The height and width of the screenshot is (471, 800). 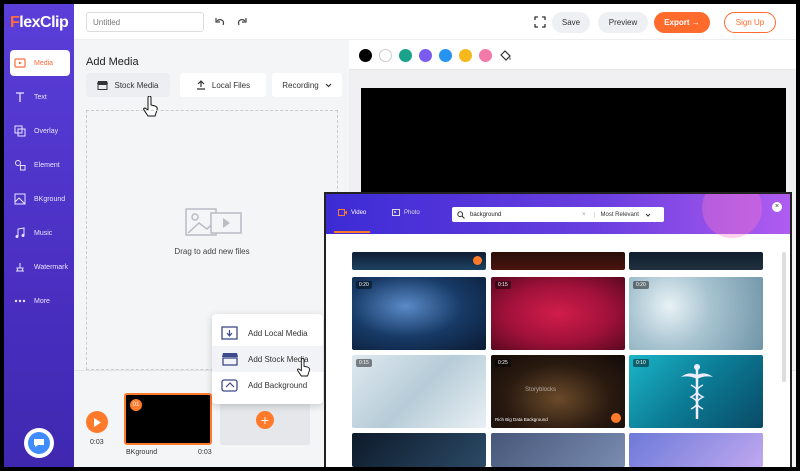 I want to click on sidebar-item-label: Element, so click(x=47, y=165).